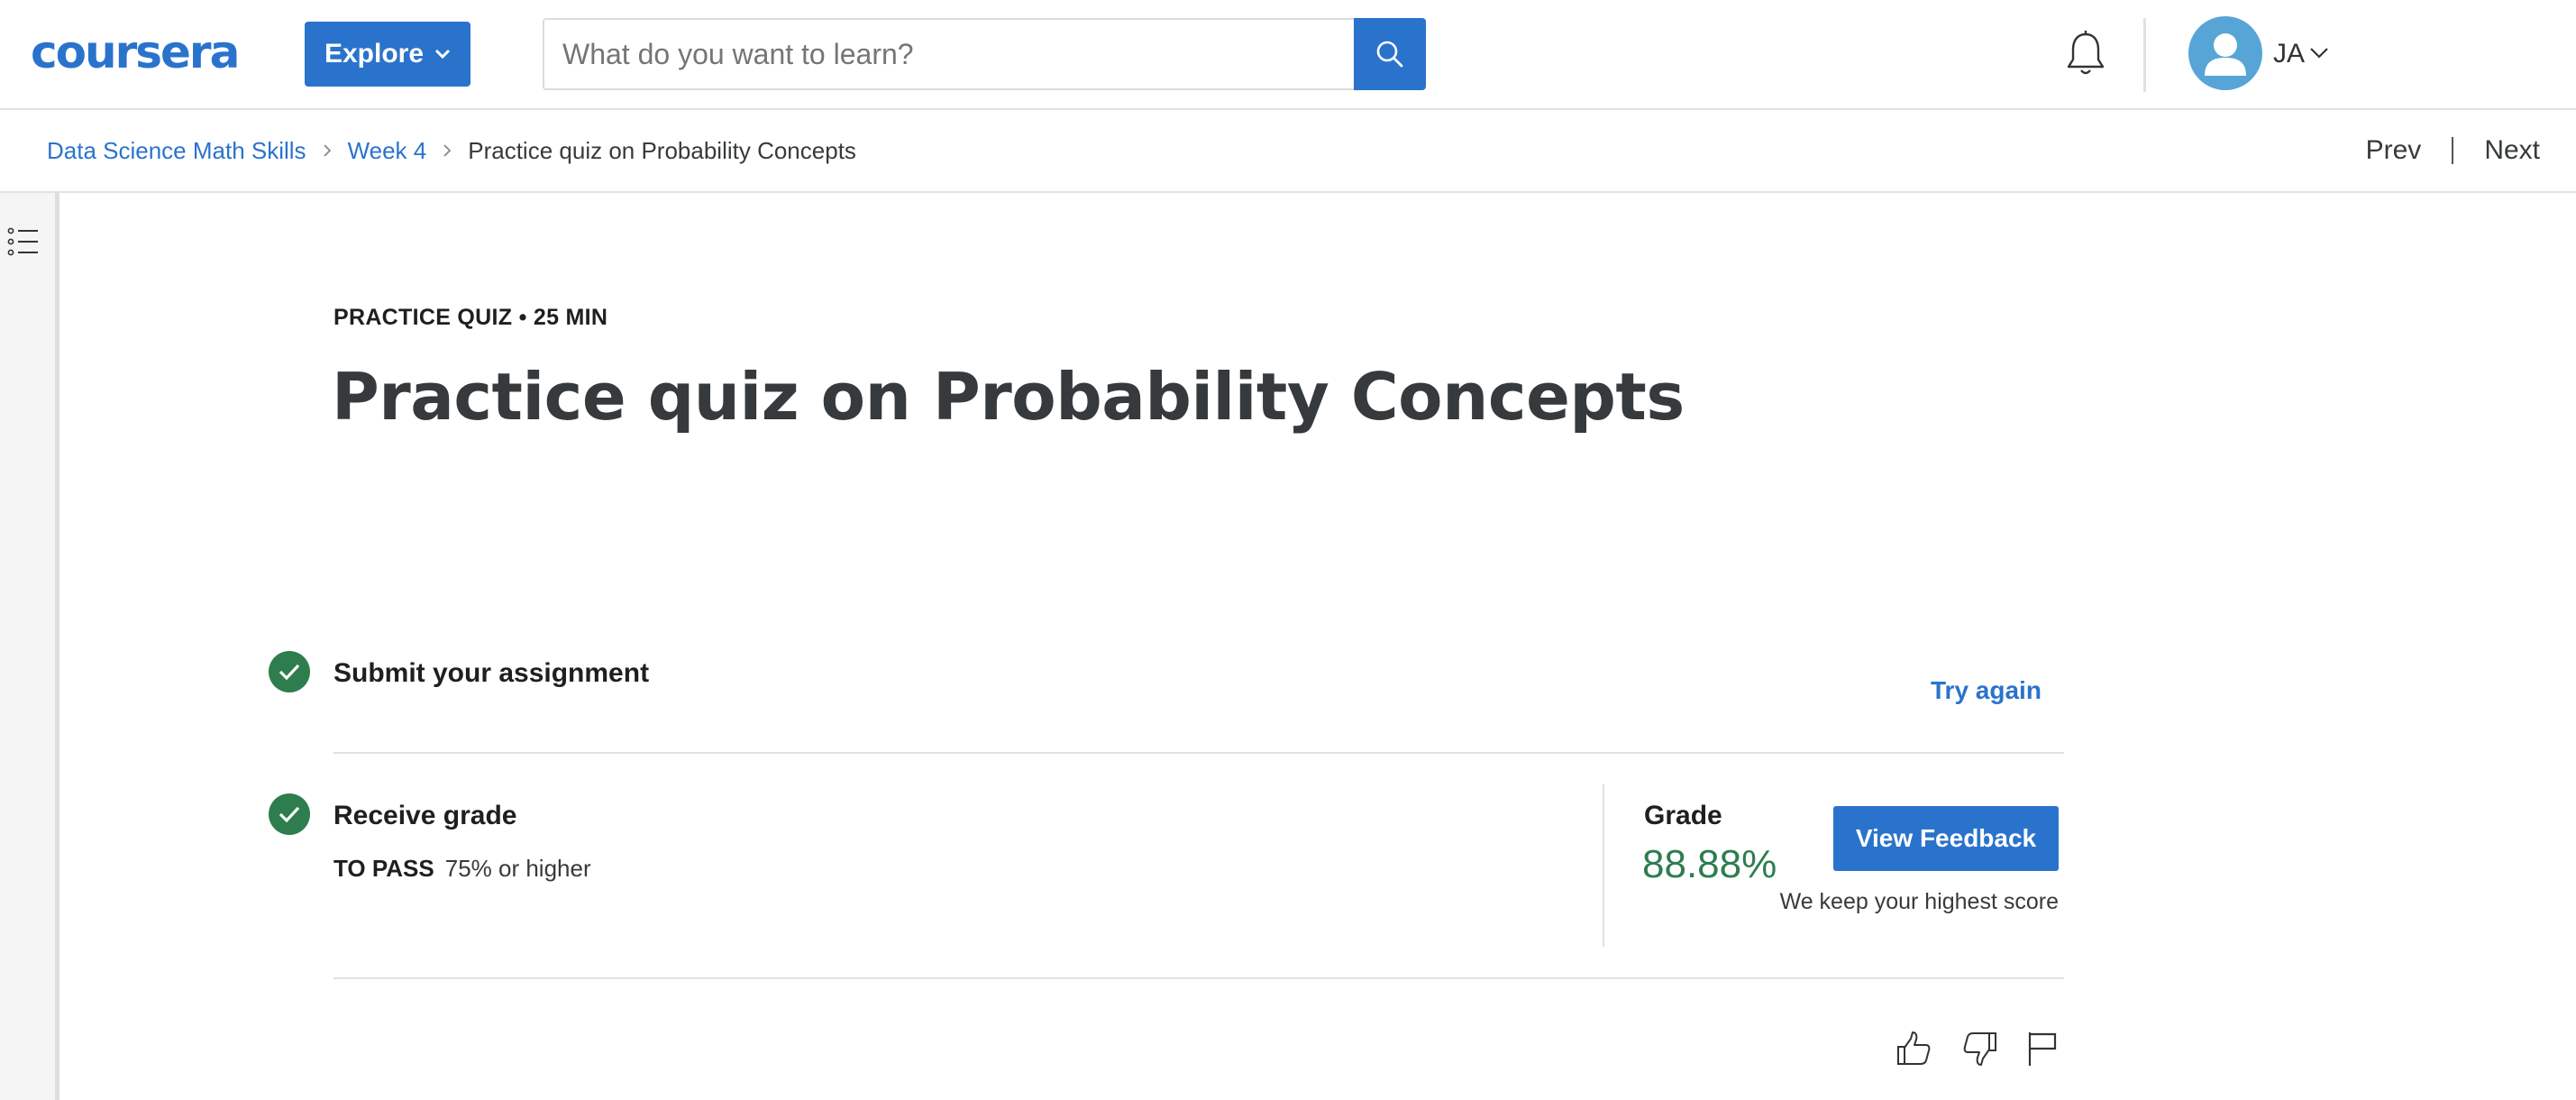 Image resolution: width=2576 pixels, height=1100 pixels. What do you see at coordinates (517, 868) in the screenshot?
I see `to-pass-value: 75% or higher` at bounding box center [517, 868].